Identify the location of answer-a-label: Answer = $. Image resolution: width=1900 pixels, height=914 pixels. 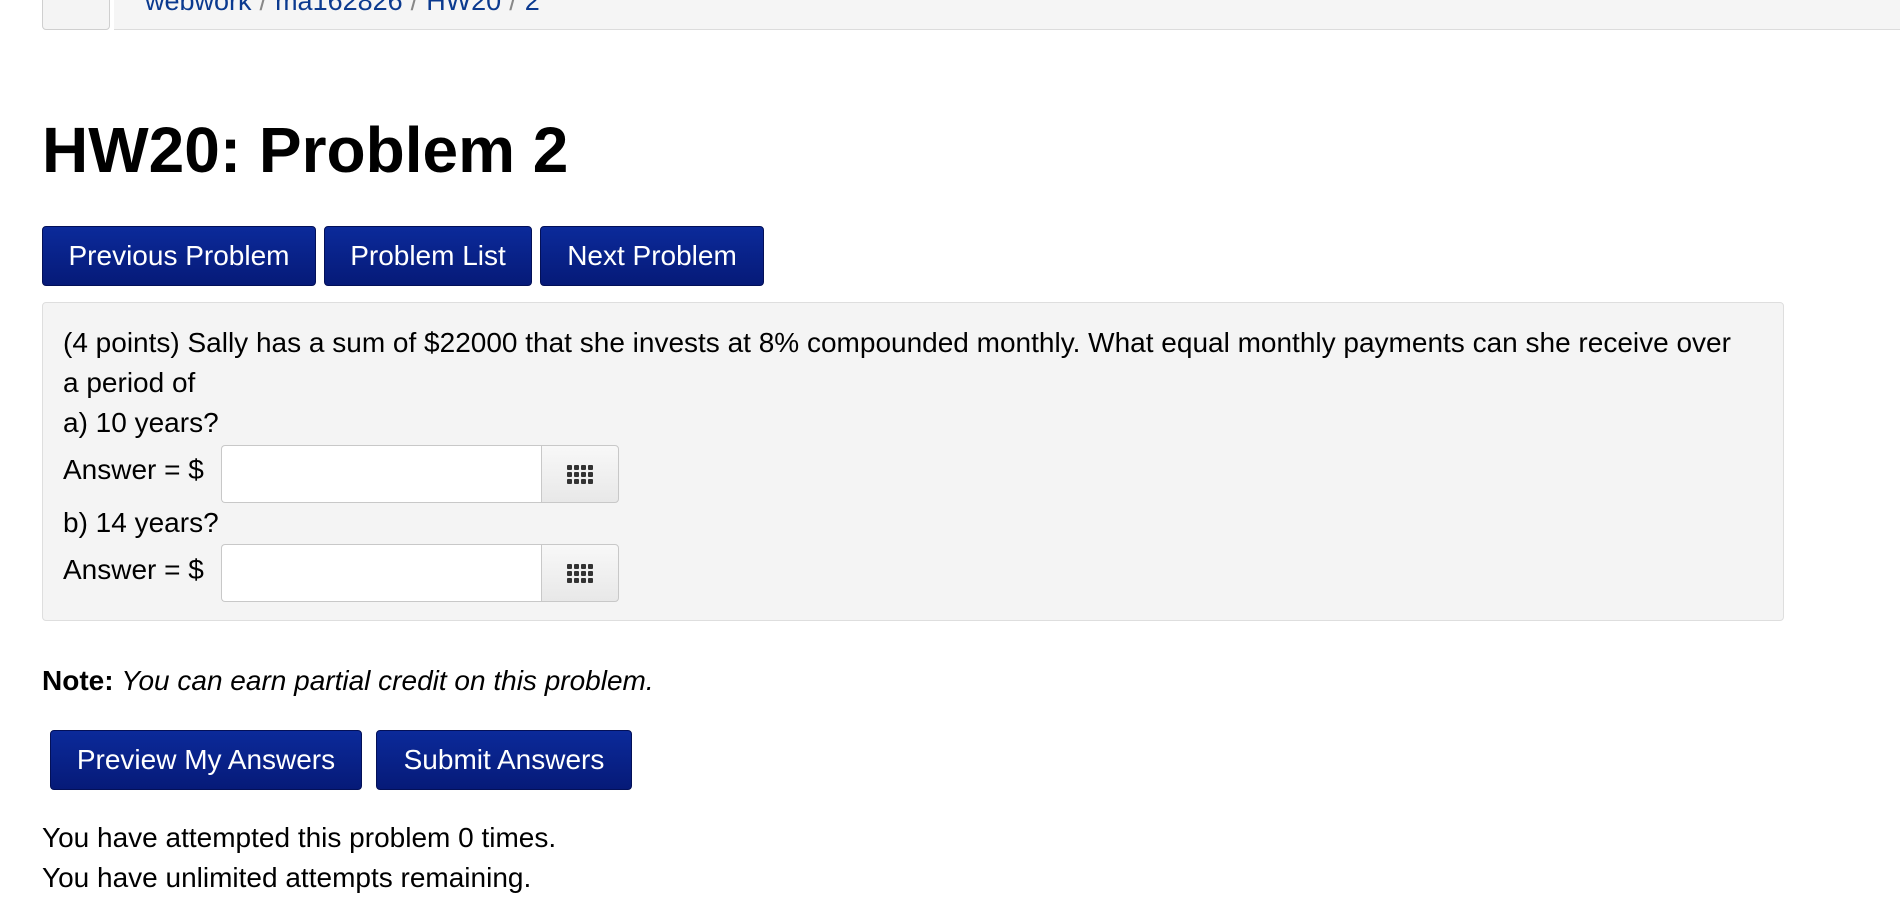
(133, 469).